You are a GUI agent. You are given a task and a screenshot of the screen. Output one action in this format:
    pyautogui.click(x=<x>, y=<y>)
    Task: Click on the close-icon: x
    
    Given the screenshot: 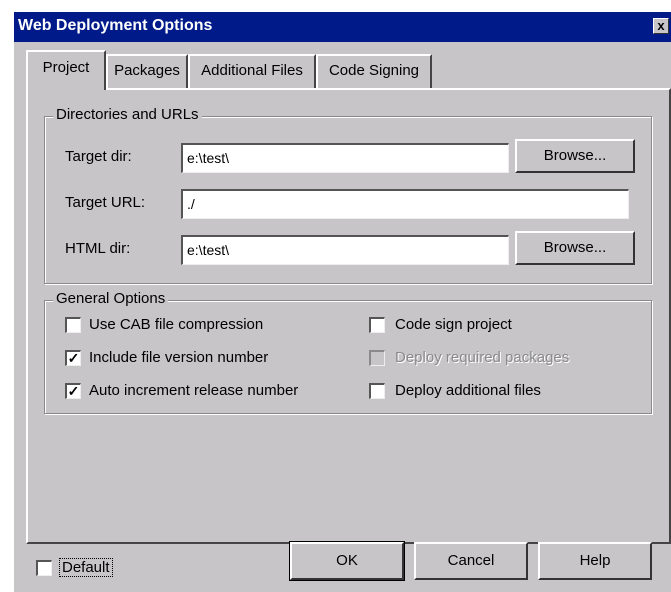 What is the action you would take?
    pyautogui.click(x=661, y=25)
    